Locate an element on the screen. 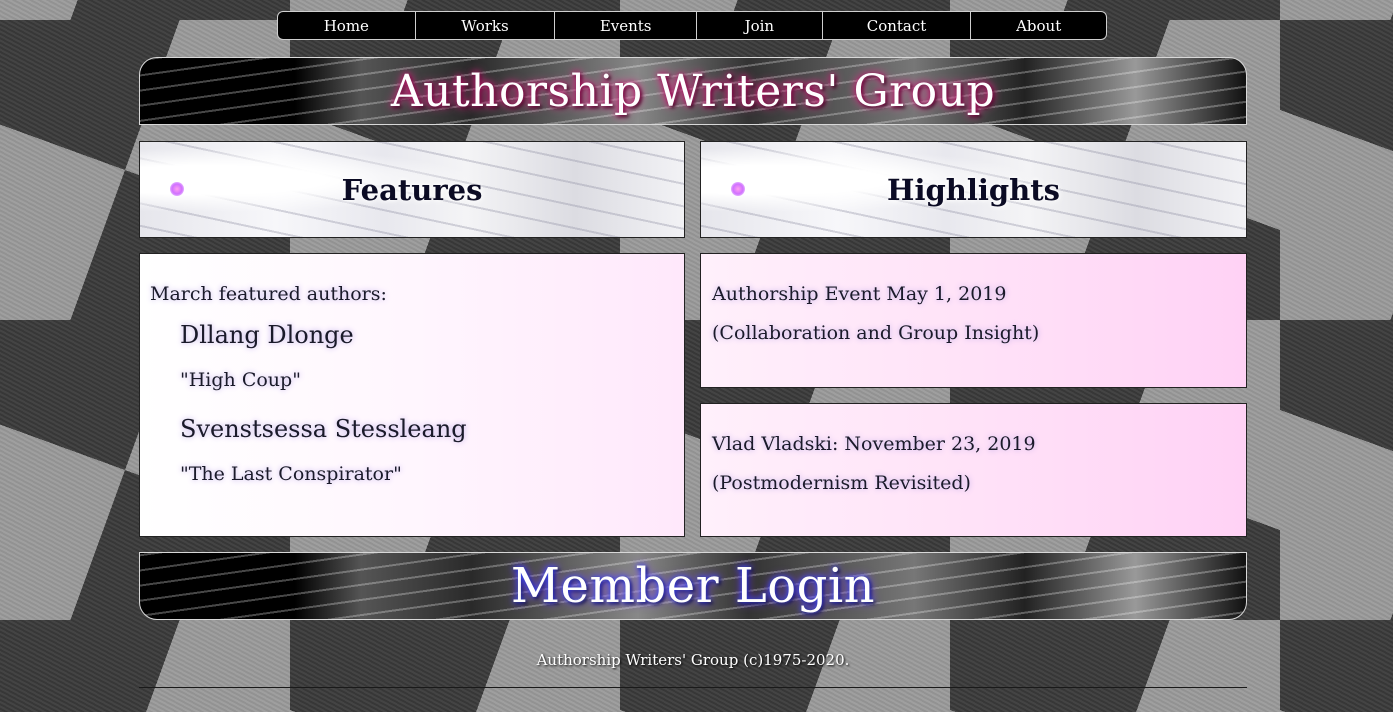 The width and height of the screenshot is (1393, 712). featured-work-title: "High Coup" is located at coordinates (240, 380).